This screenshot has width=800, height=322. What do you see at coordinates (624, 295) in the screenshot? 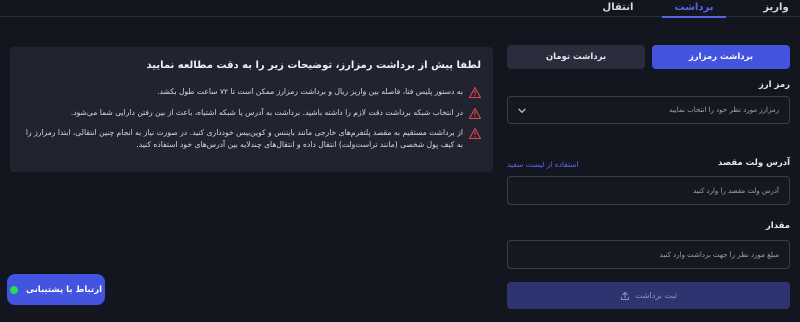
I see `upload-arrow-icon` at bounding box center [624, 295].